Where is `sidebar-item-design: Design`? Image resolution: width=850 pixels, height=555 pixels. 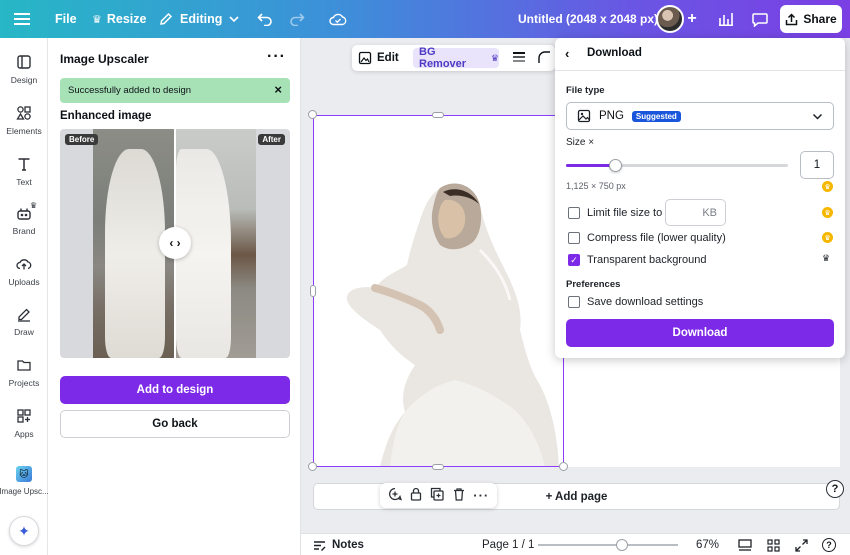
sidebar-item-design: Design is located at coordinates (24, 75).